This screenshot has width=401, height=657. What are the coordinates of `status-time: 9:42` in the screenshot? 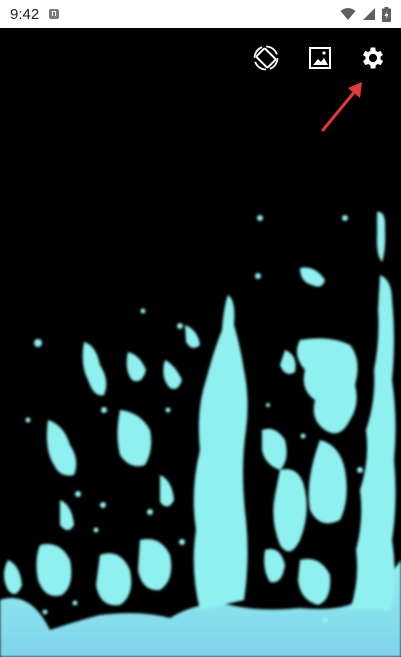 It's located at (25, 14).